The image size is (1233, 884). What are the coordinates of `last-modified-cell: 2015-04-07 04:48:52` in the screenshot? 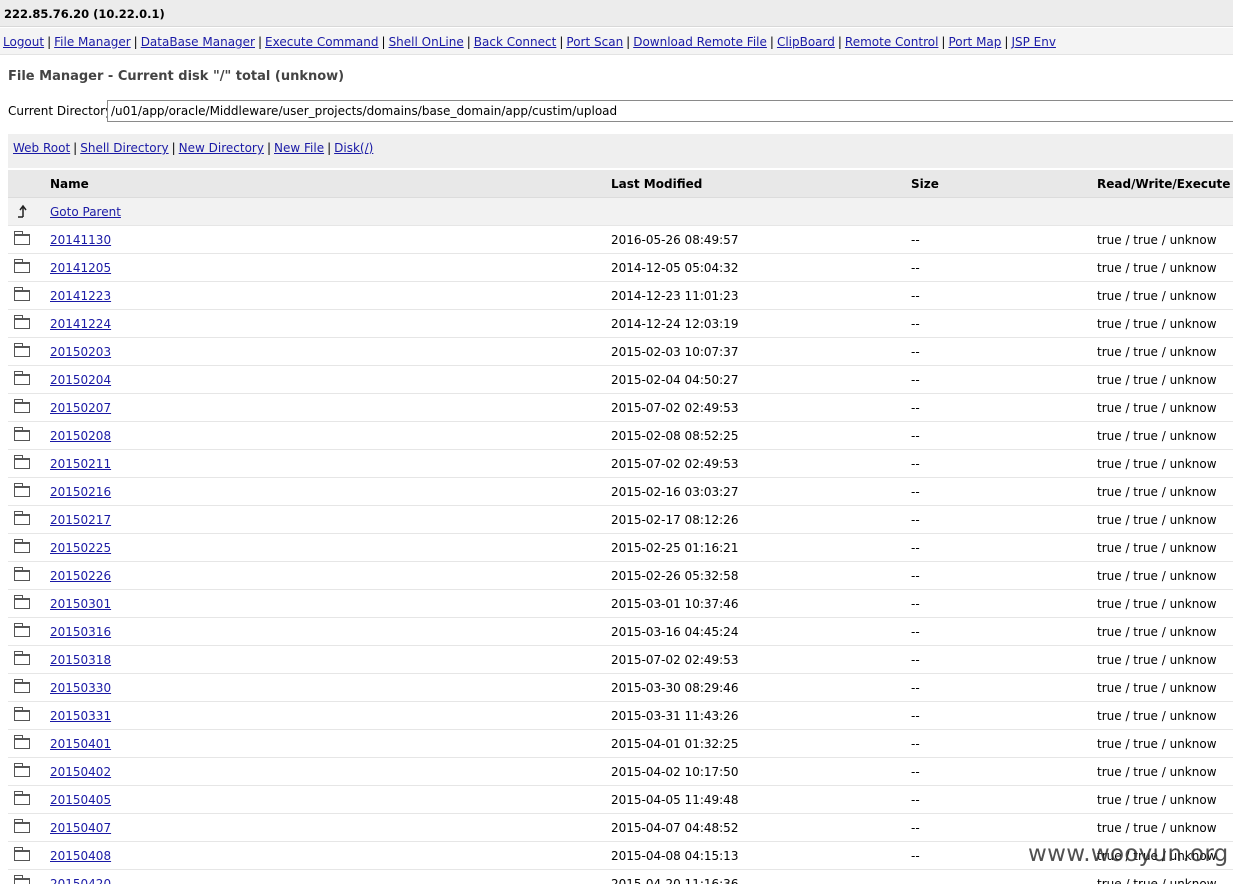 It's located at (675, 828).